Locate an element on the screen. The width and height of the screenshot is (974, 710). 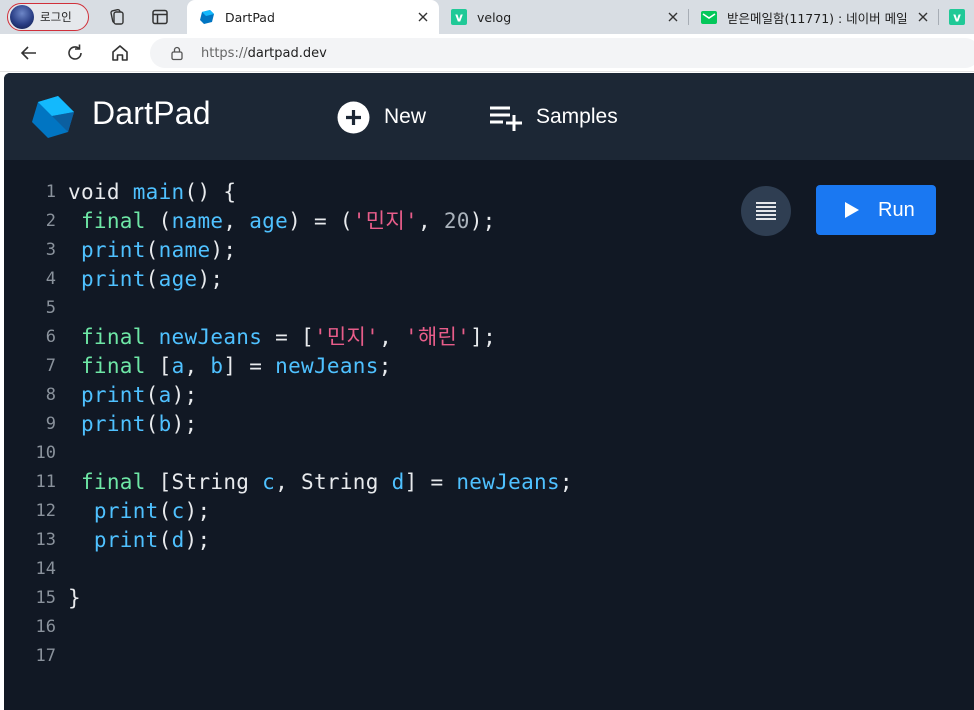
code-line: print(a); is located at coordinates (320, 395).